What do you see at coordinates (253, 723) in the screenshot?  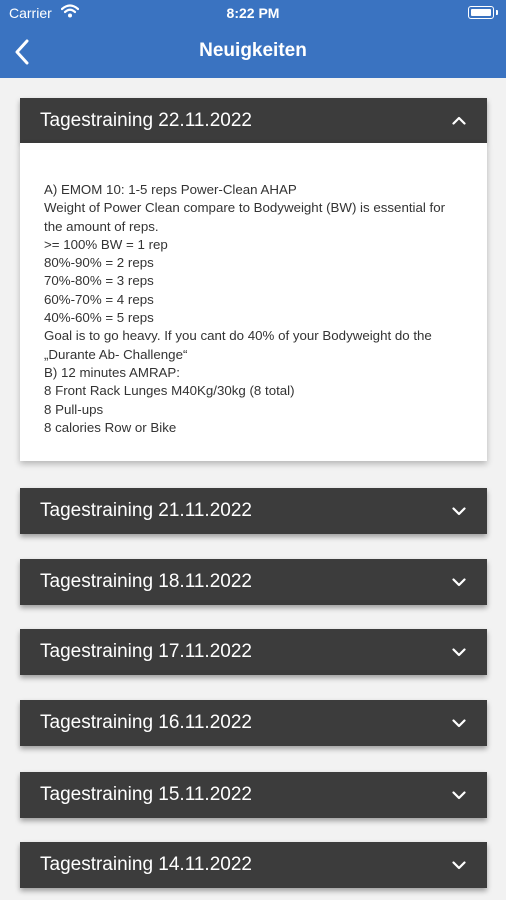 I see `accordion-header: Tagestraining 16.11.2022` at bounding box center [253, 723].